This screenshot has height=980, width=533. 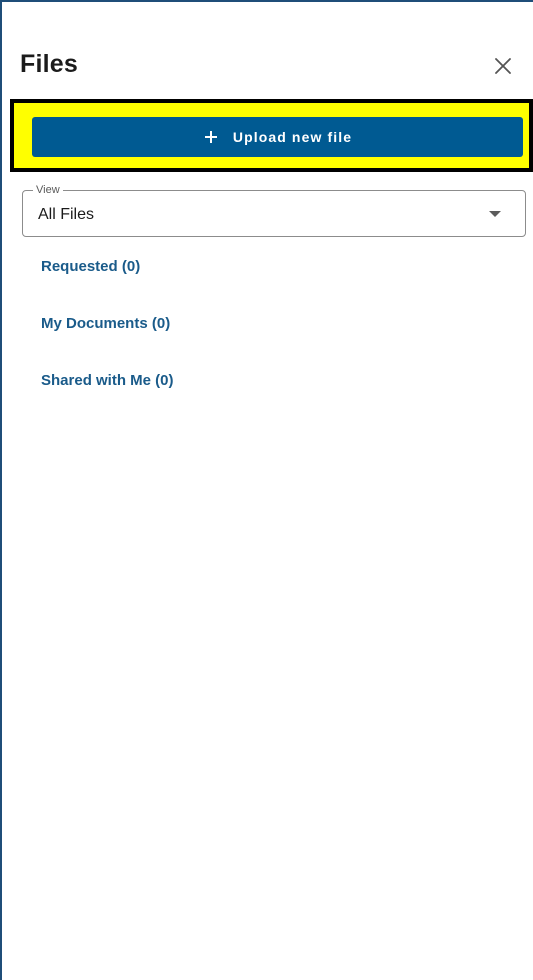 What do you see at coordinates (495, 214) in the screenshot?
I see `caret-down-icon` at bounding box center [495, 214].